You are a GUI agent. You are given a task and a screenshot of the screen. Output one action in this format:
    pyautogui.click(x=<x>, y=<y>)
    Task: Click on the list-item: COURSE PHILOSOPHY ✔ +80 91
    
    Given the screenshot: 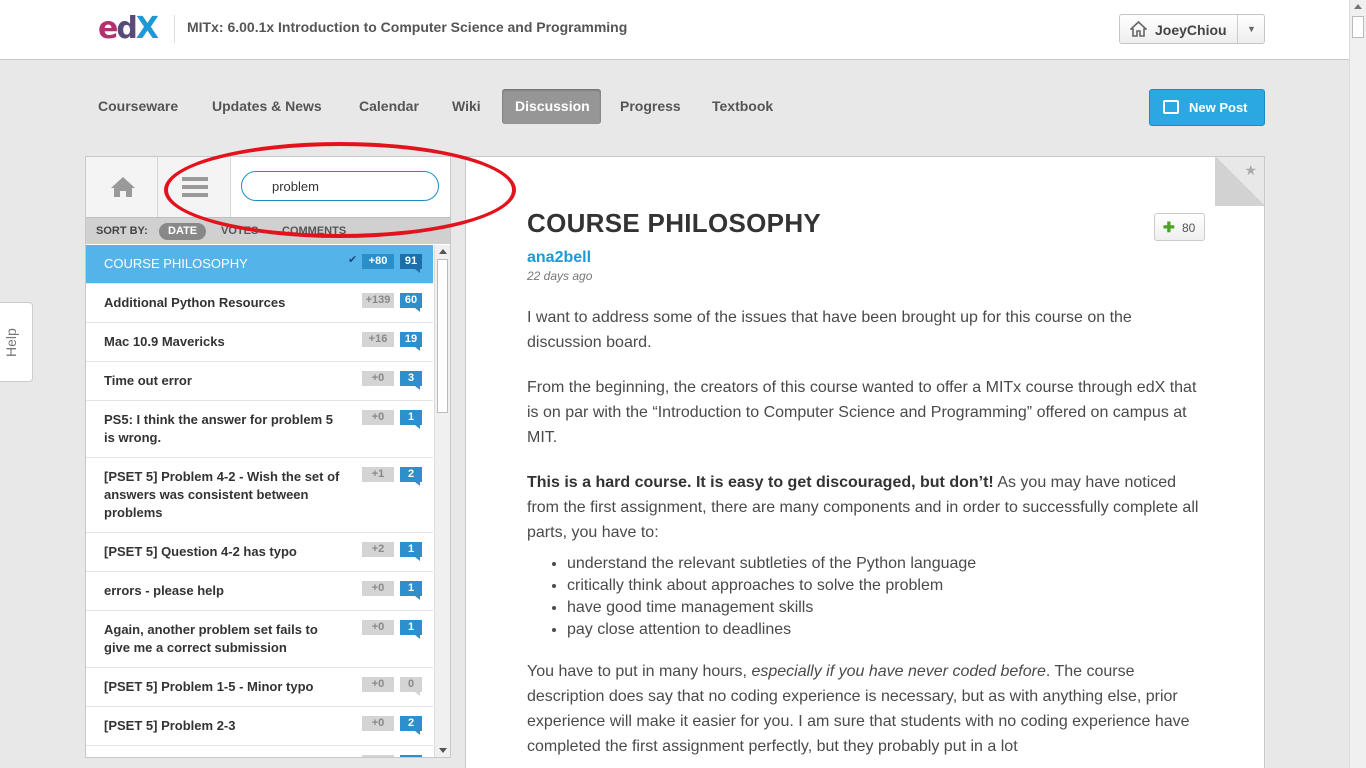 What is the action you would take?
    pyautogui.click(x=259, y=264)
    